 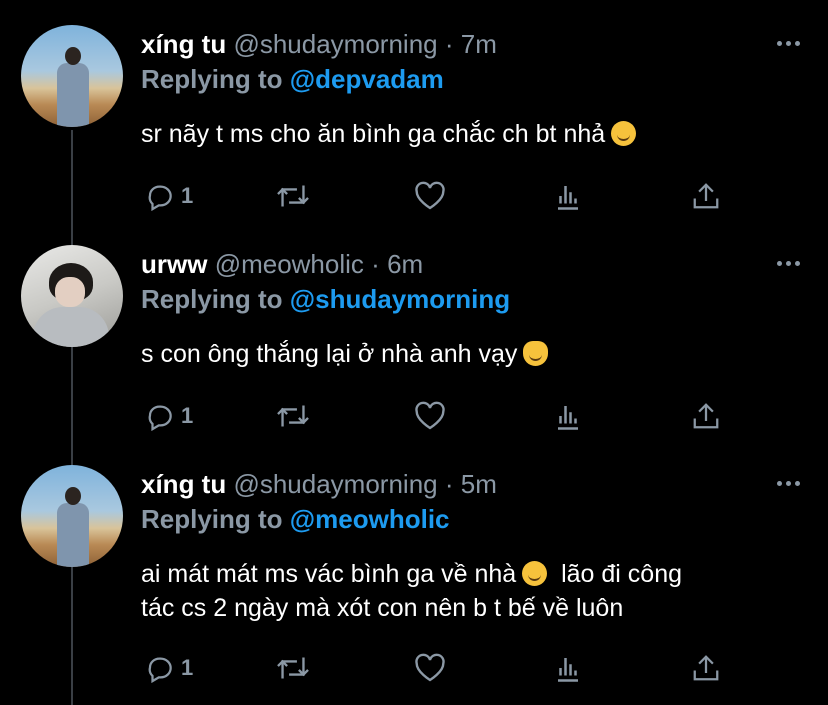 I want to click on sweat-smile-emoji, so click(x=535, y=573).